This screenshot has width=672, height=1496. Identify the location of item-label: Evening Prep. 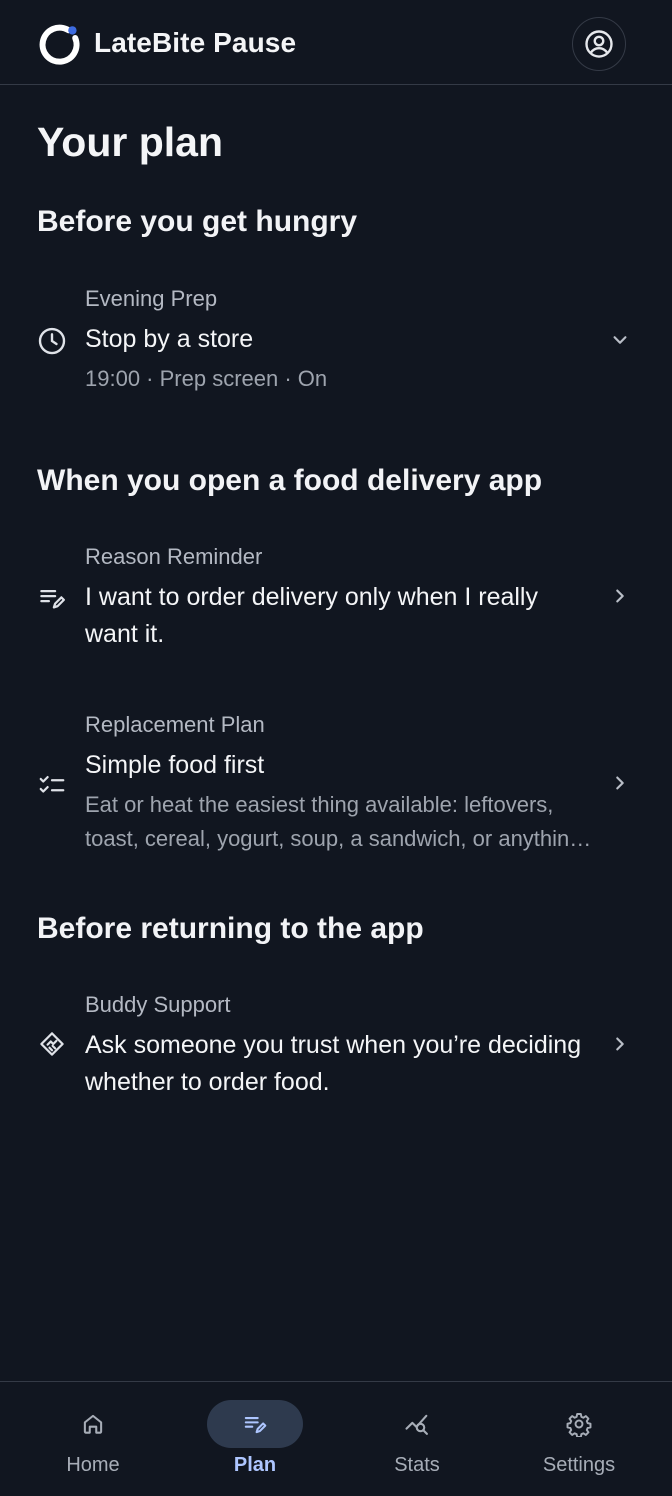
(151, 298).